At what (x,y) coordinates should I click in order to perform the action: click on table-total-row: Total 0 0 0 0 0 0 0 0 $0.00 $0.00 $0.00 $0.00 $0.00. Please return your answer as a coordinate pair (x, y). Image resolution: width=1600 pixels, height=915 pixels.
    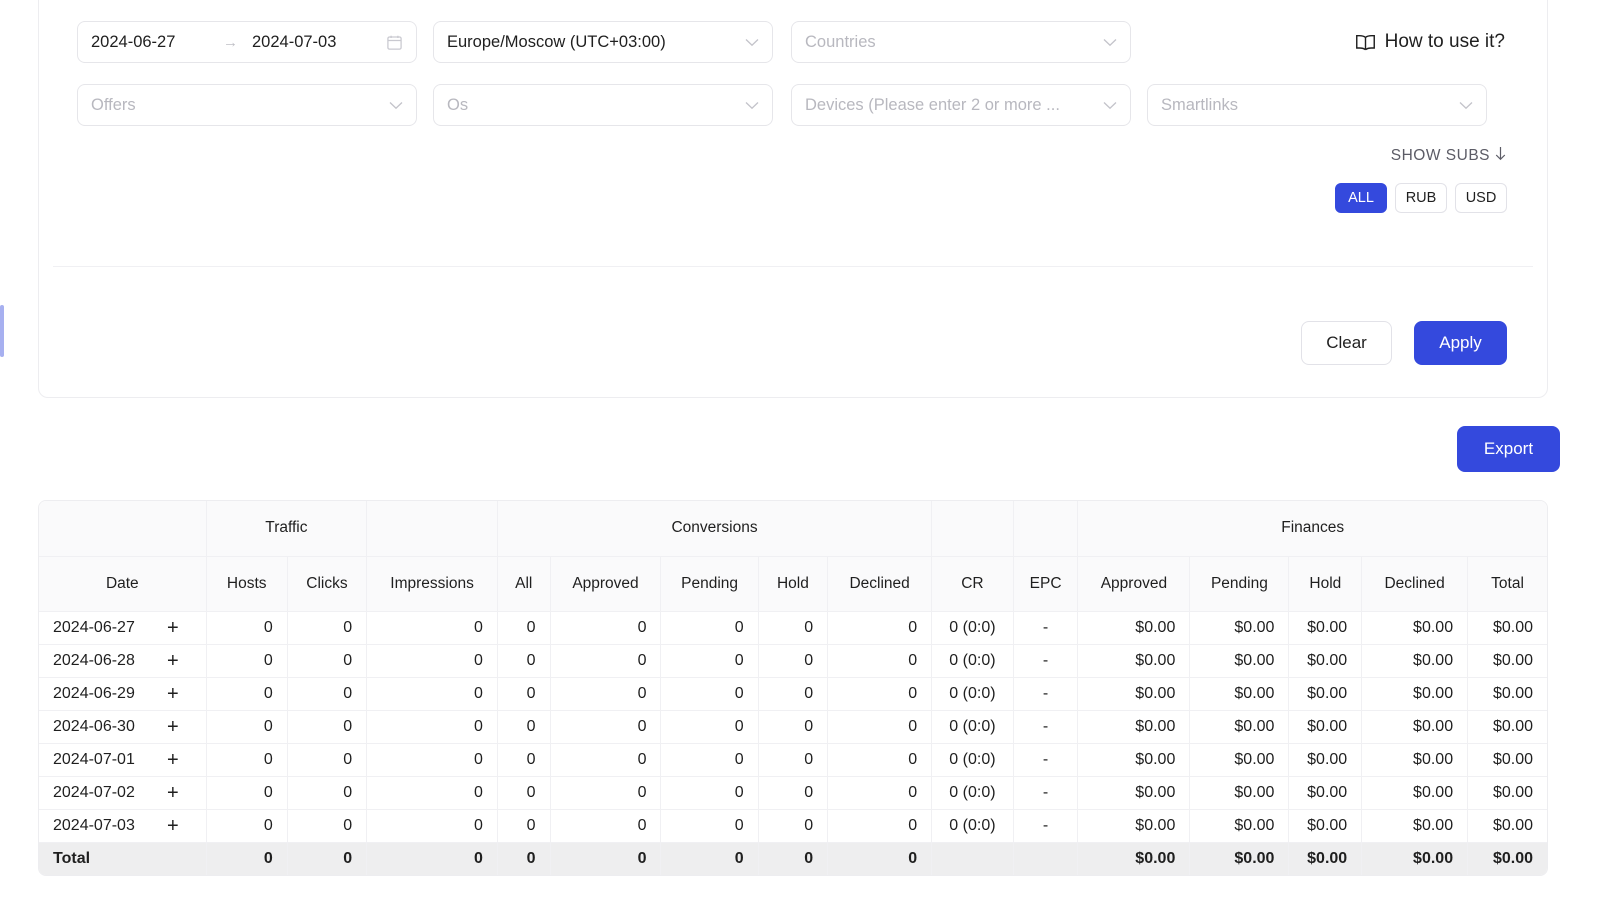
    Looking at the image, I should click on (793, 858).